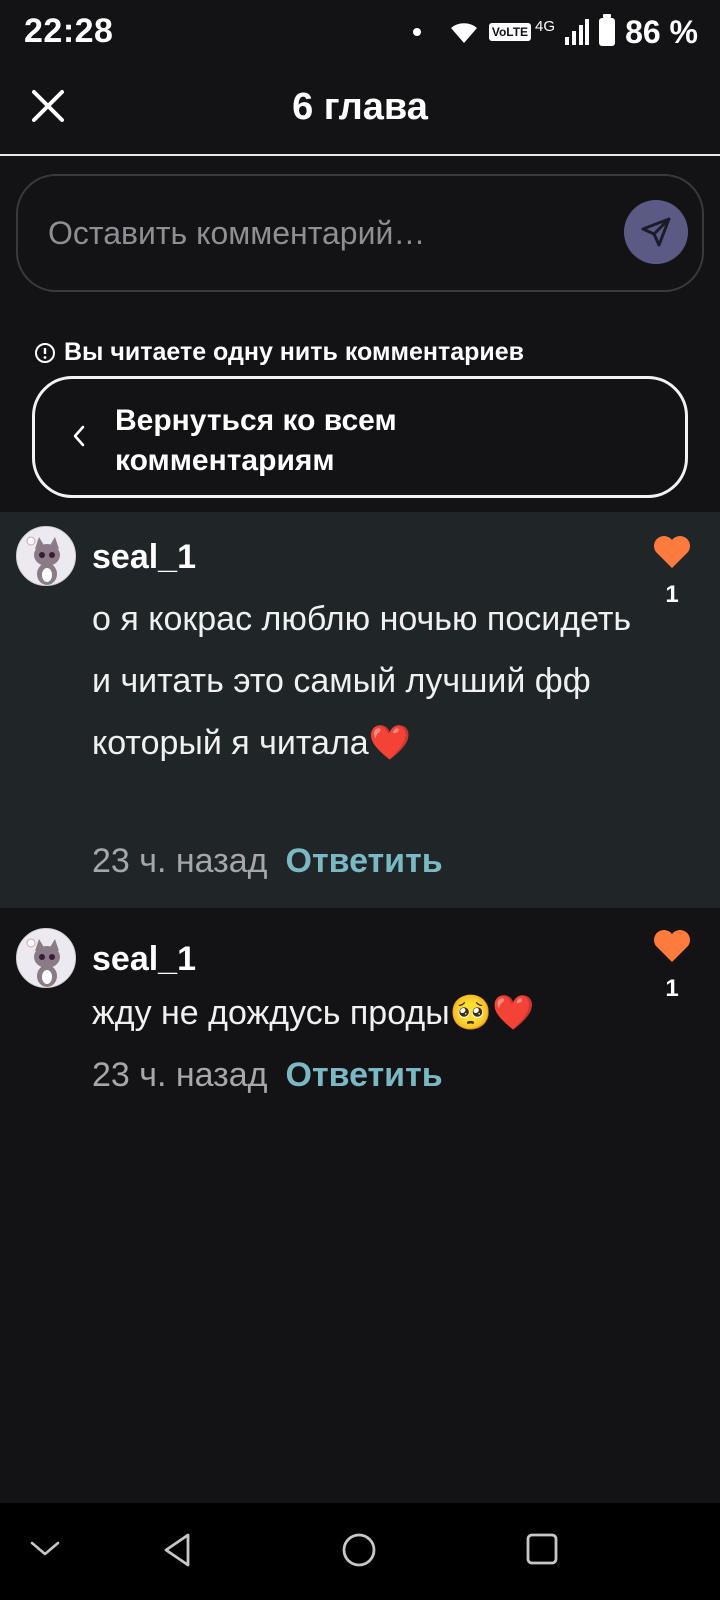 The image size is (720, 1600). Describe the element at coordinates (360, 32) in the screenshot. I see `status-bar: 22:28 VoLTE 4G 86 %` at that location.